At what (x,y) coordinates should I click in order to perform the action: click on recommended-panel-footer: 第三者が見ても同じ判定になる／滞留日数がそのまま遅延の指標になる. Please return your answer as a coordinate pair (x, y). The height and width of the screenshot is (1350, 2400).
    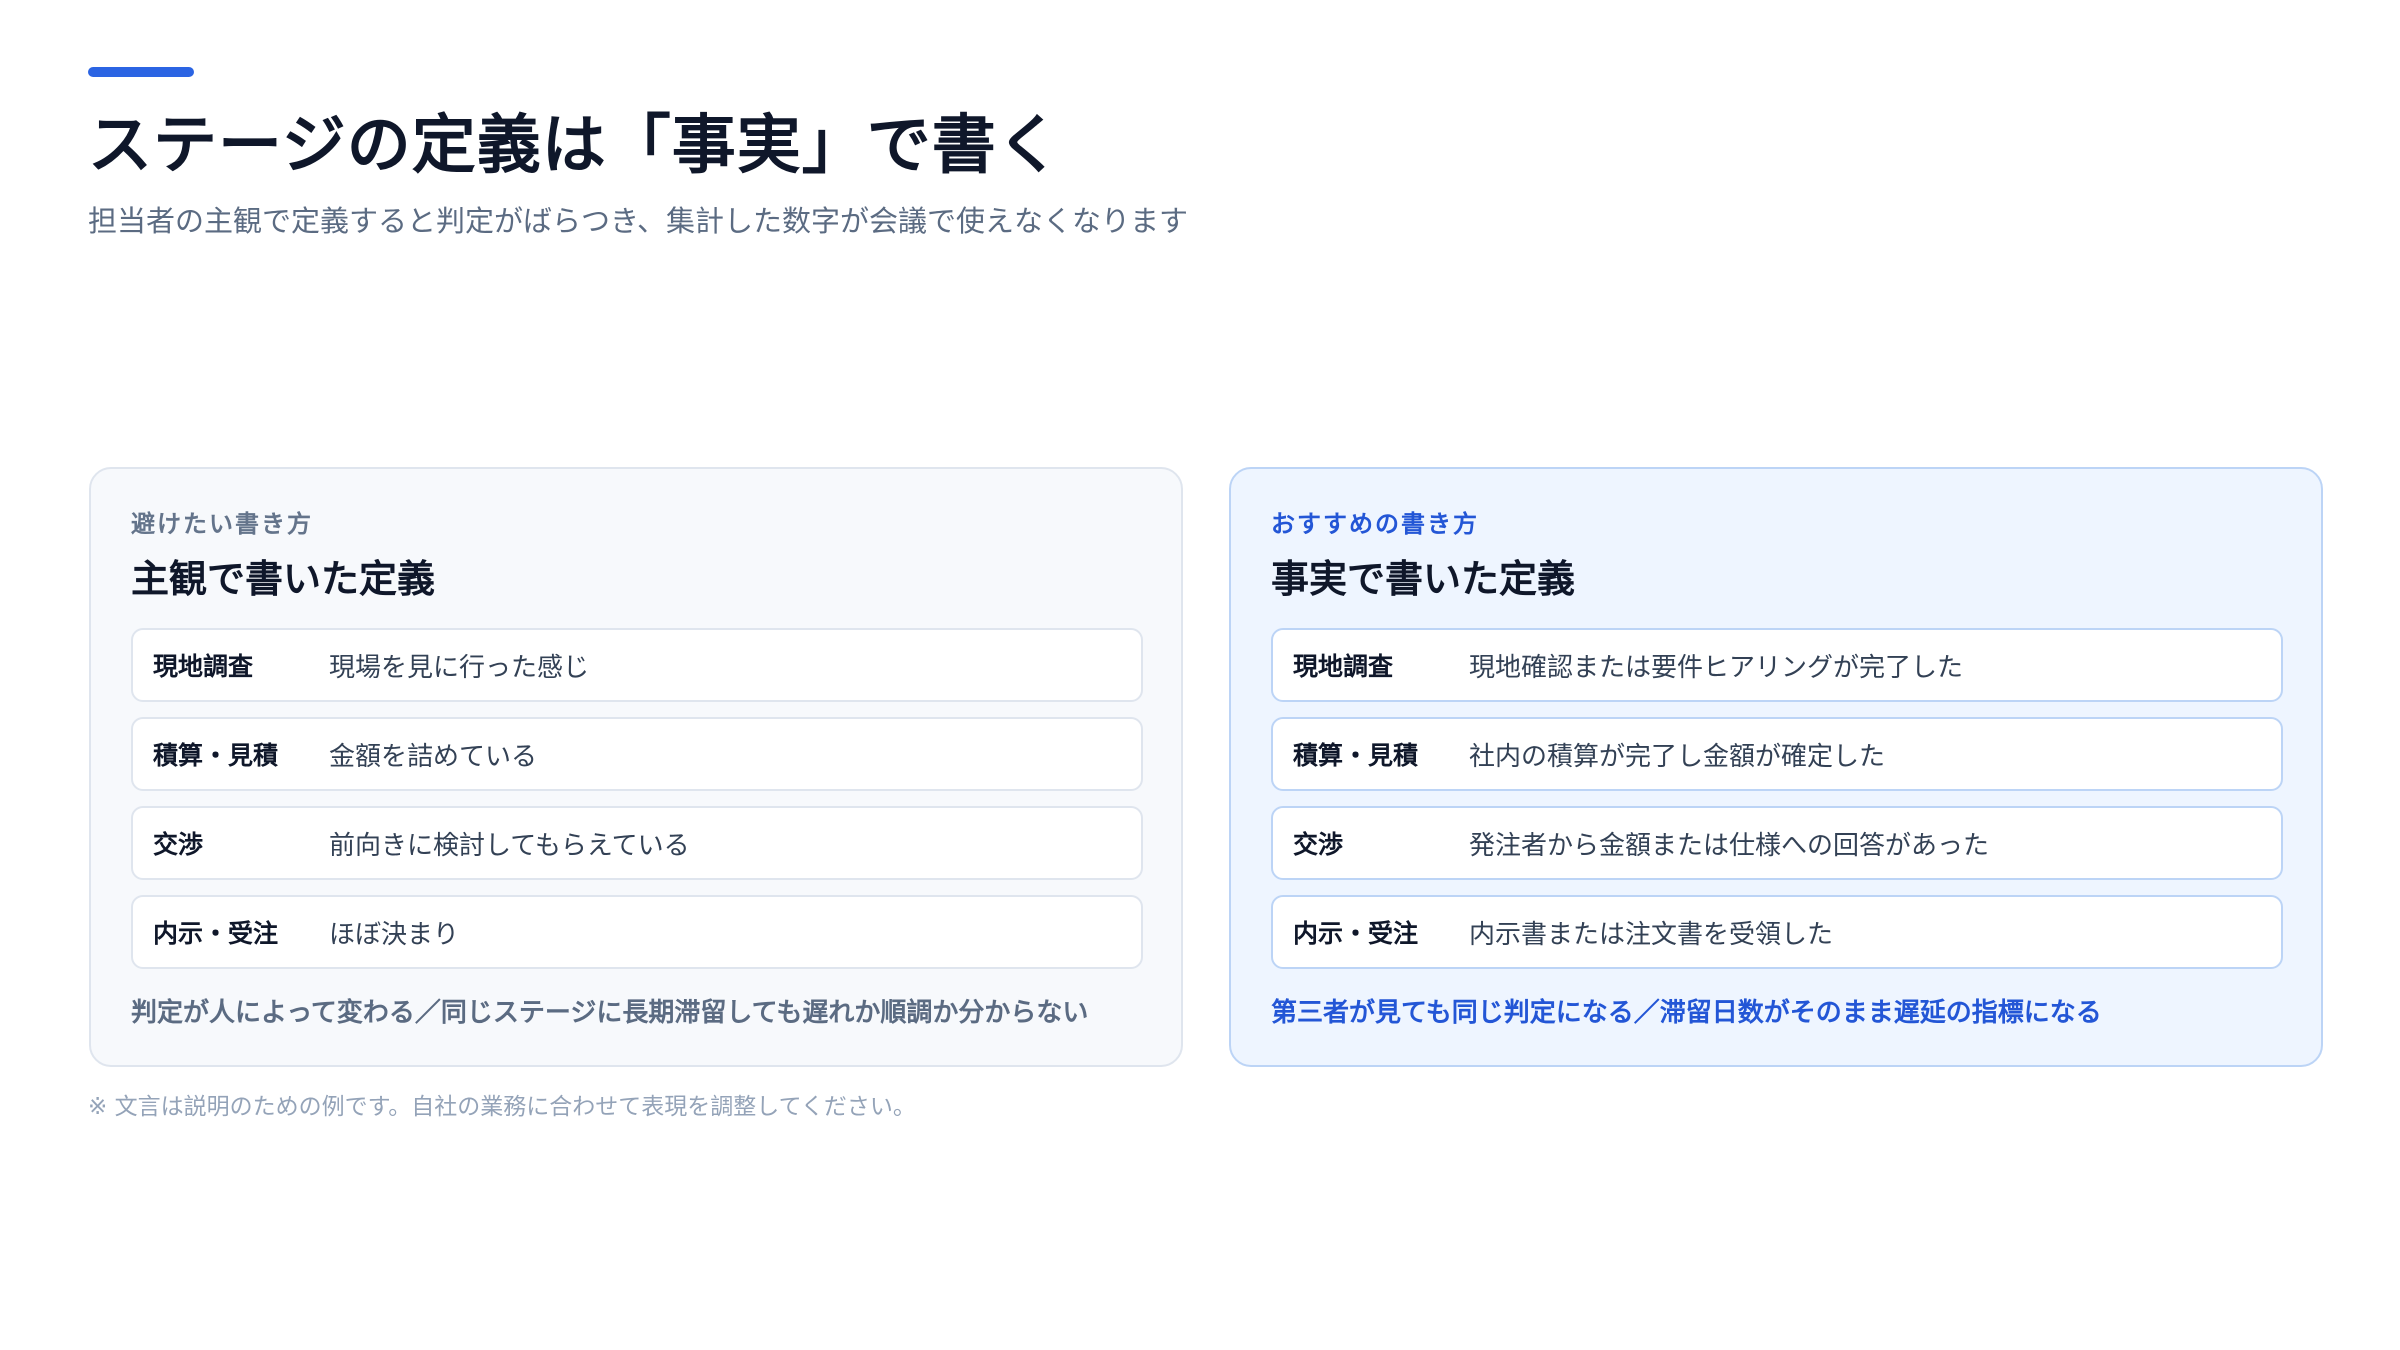
    Looking at the image, I should click on (1686, 1013).